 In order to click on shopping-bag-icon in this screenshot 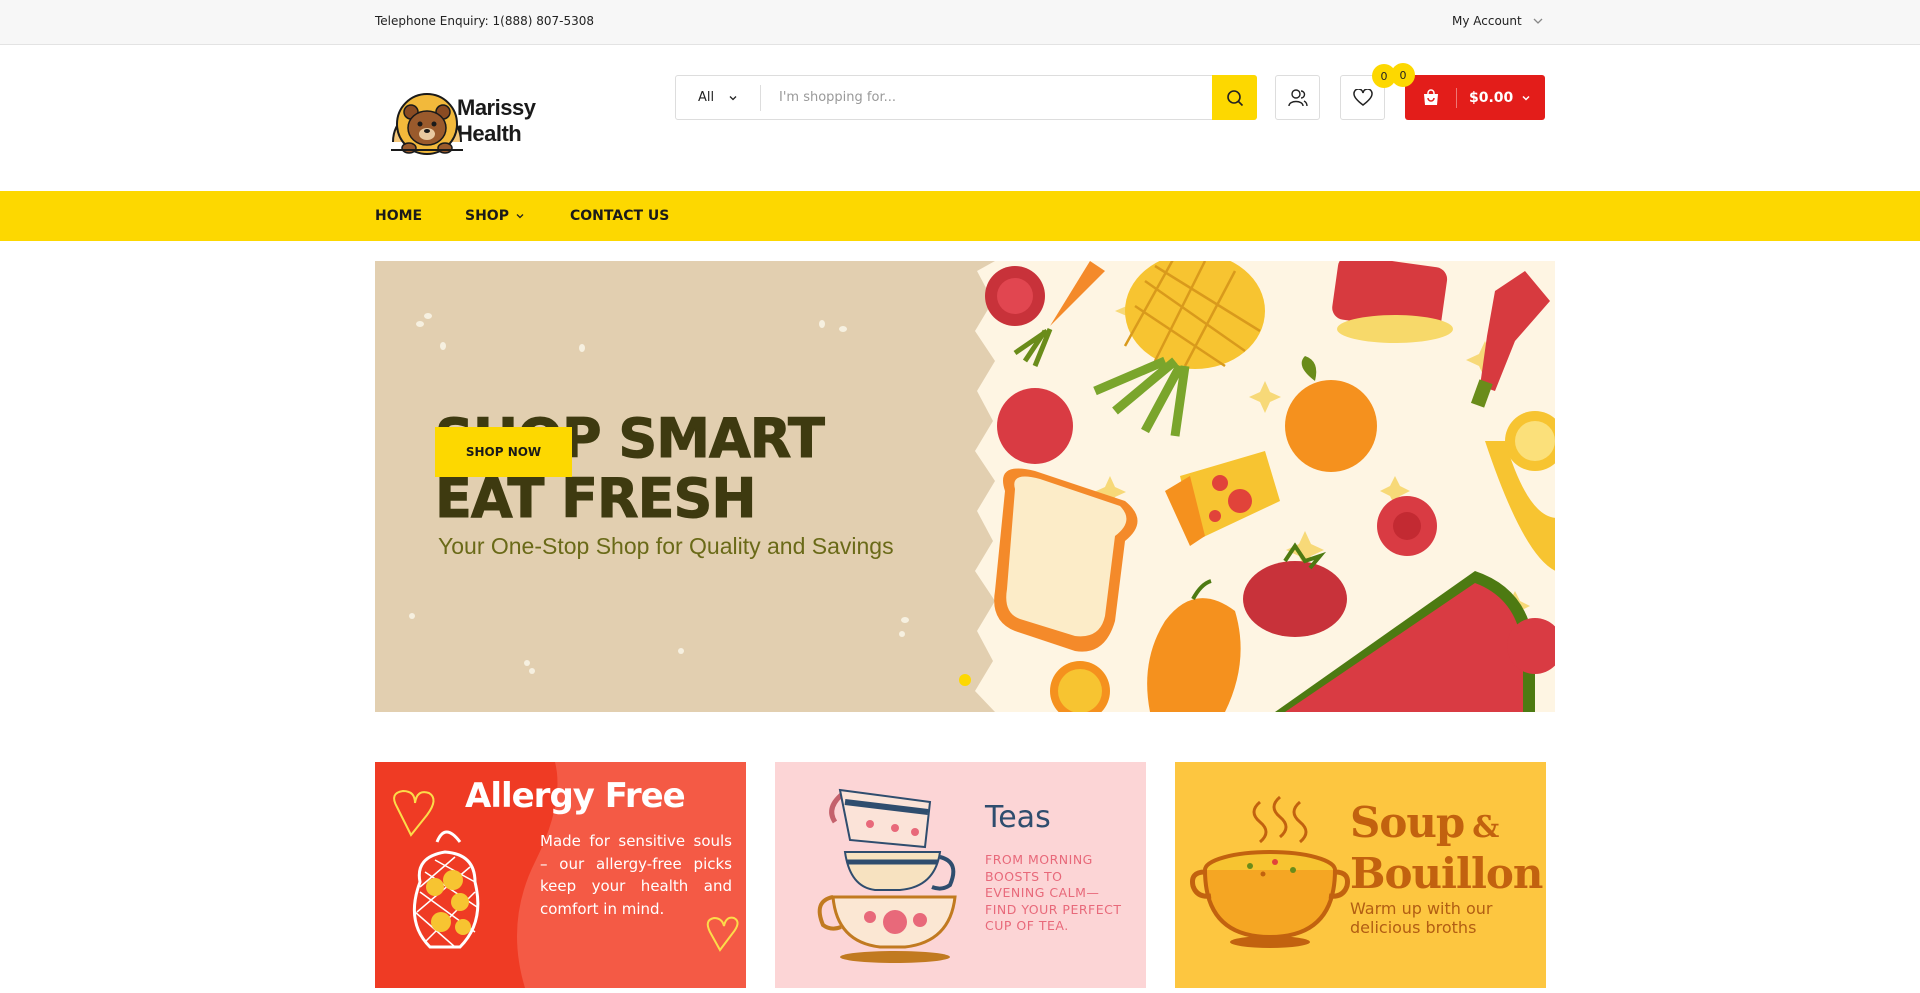, I will do `click(1430, 96)`.